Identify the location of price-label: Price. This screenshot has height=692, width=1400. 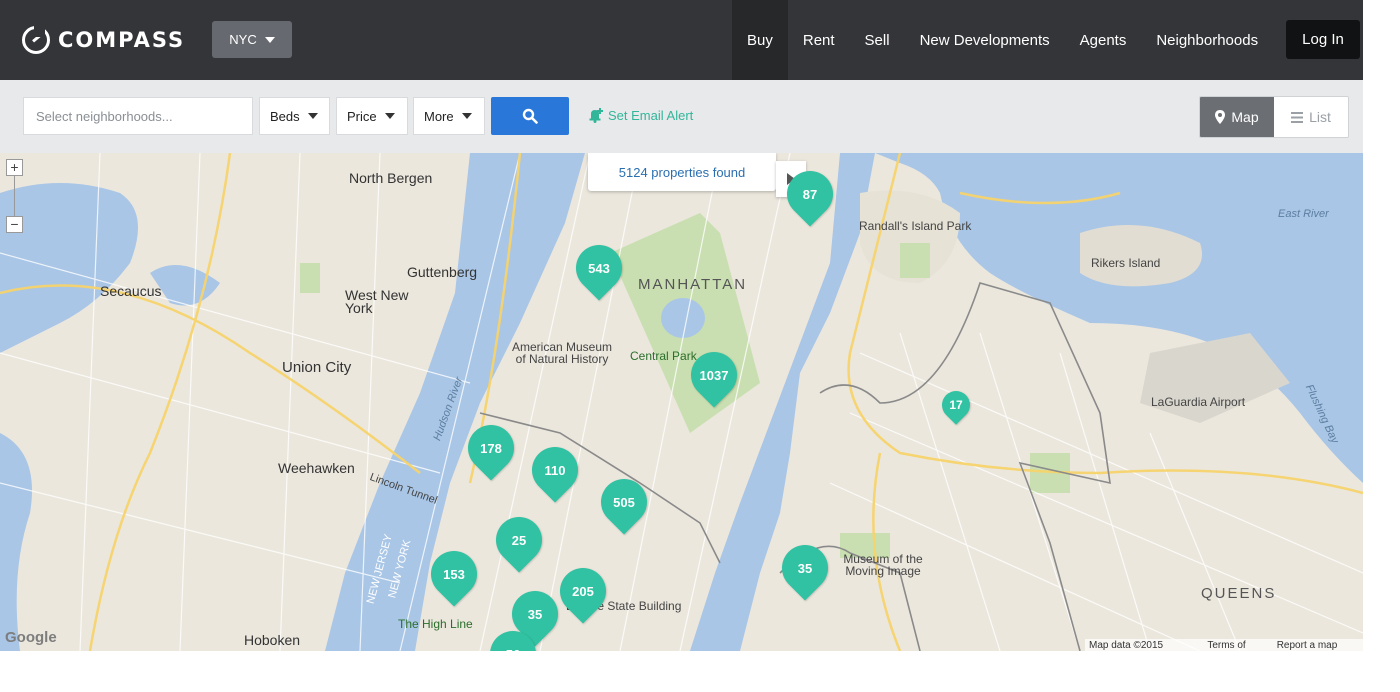
(362, 116).